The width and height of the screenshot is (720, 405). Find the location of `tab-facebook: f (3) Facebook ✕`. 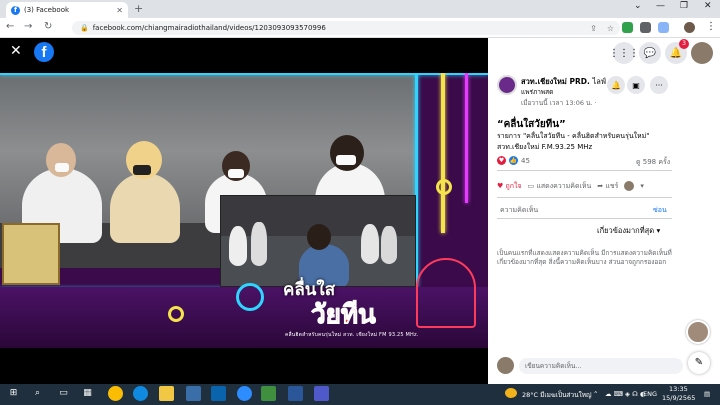

tab-facebook: f (3) Facebook ✕ is located at coordinates (67, 10).